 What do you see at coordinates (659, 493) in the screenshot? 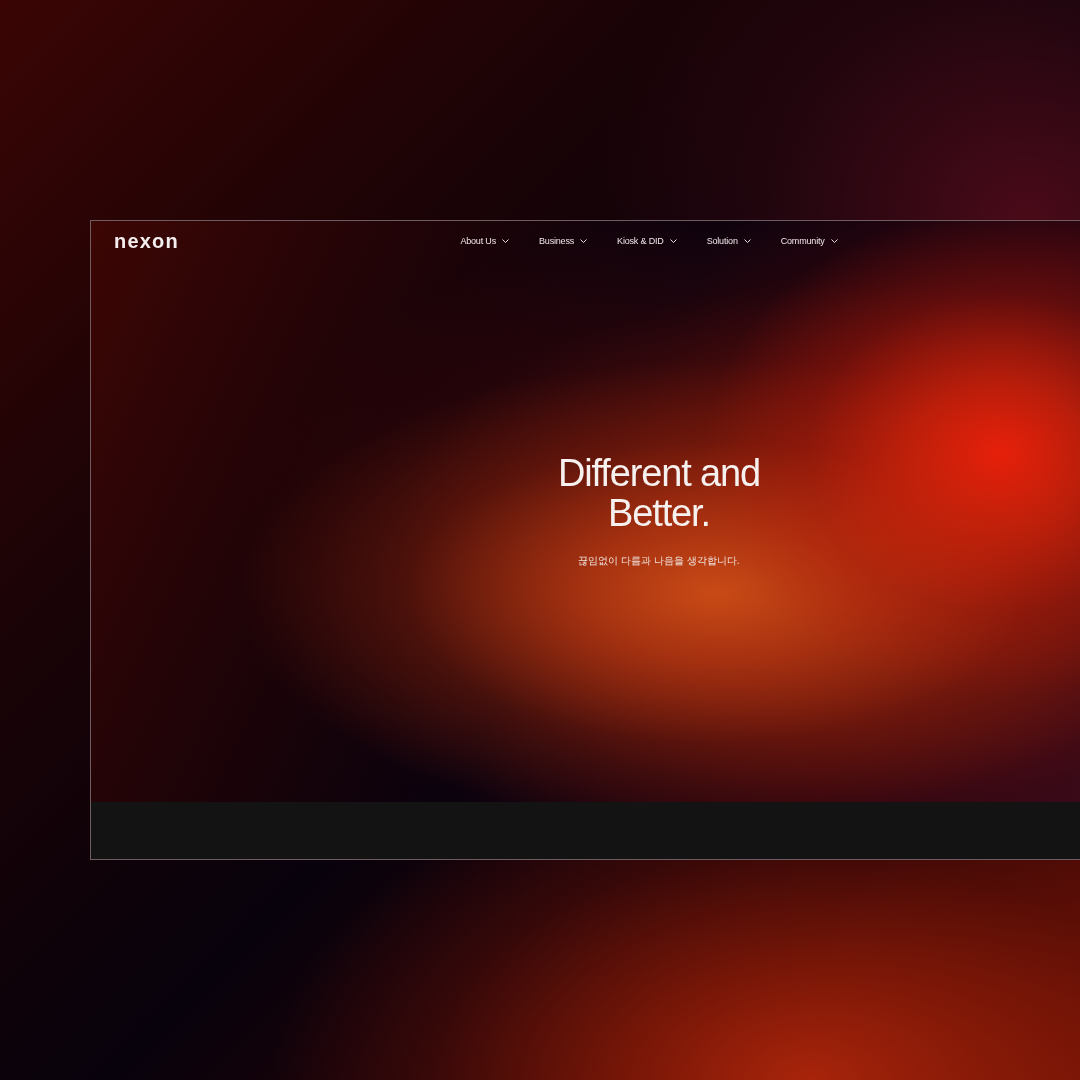
I see `hero-headline: Different and Better.` at bounding box center [659, 493].